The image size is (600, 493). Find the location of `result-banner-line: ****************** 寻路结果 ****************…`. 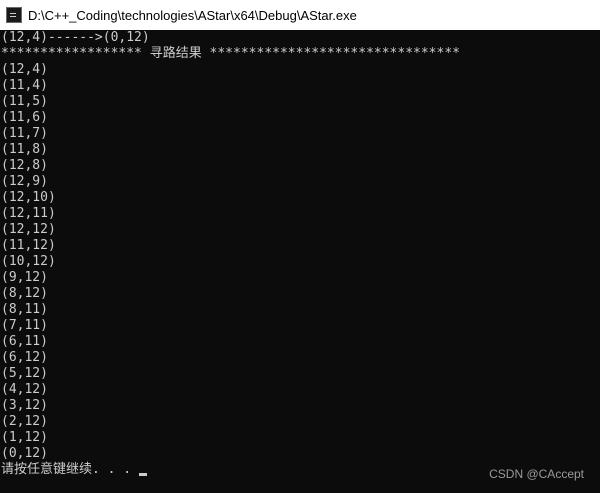

result-banner-line: ****************** 寻路结果 ****************… is located at coordinates (230, 53).